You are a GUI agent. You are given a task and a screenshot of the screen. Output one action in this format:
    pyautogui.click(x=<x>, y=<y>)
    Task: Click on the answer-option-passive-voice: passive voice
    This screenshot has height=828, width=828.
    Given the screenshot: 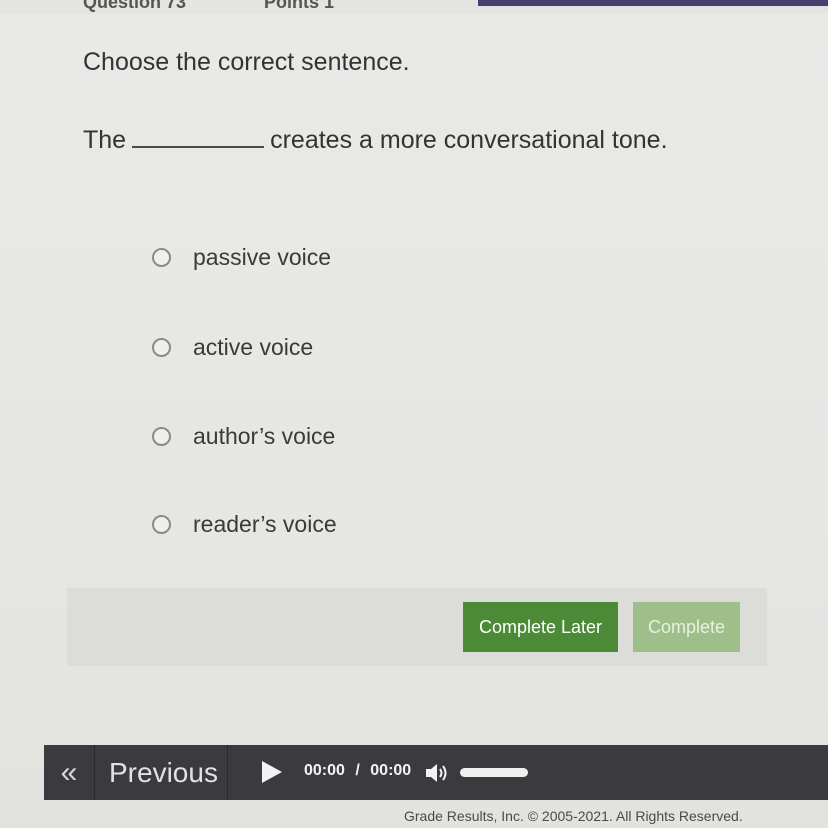 What is the action you would take?
    pyautogui.click(x=241, y=257)
    